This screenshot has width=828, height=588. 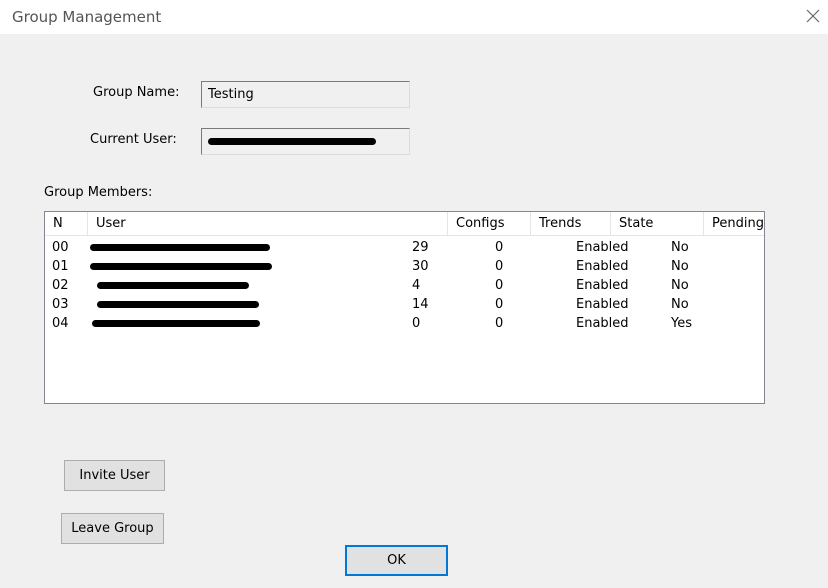 What do you see at coordinates (87, 17) in the screenshot?
I see `window-title: Group Management` at bounding box center [87, 17].